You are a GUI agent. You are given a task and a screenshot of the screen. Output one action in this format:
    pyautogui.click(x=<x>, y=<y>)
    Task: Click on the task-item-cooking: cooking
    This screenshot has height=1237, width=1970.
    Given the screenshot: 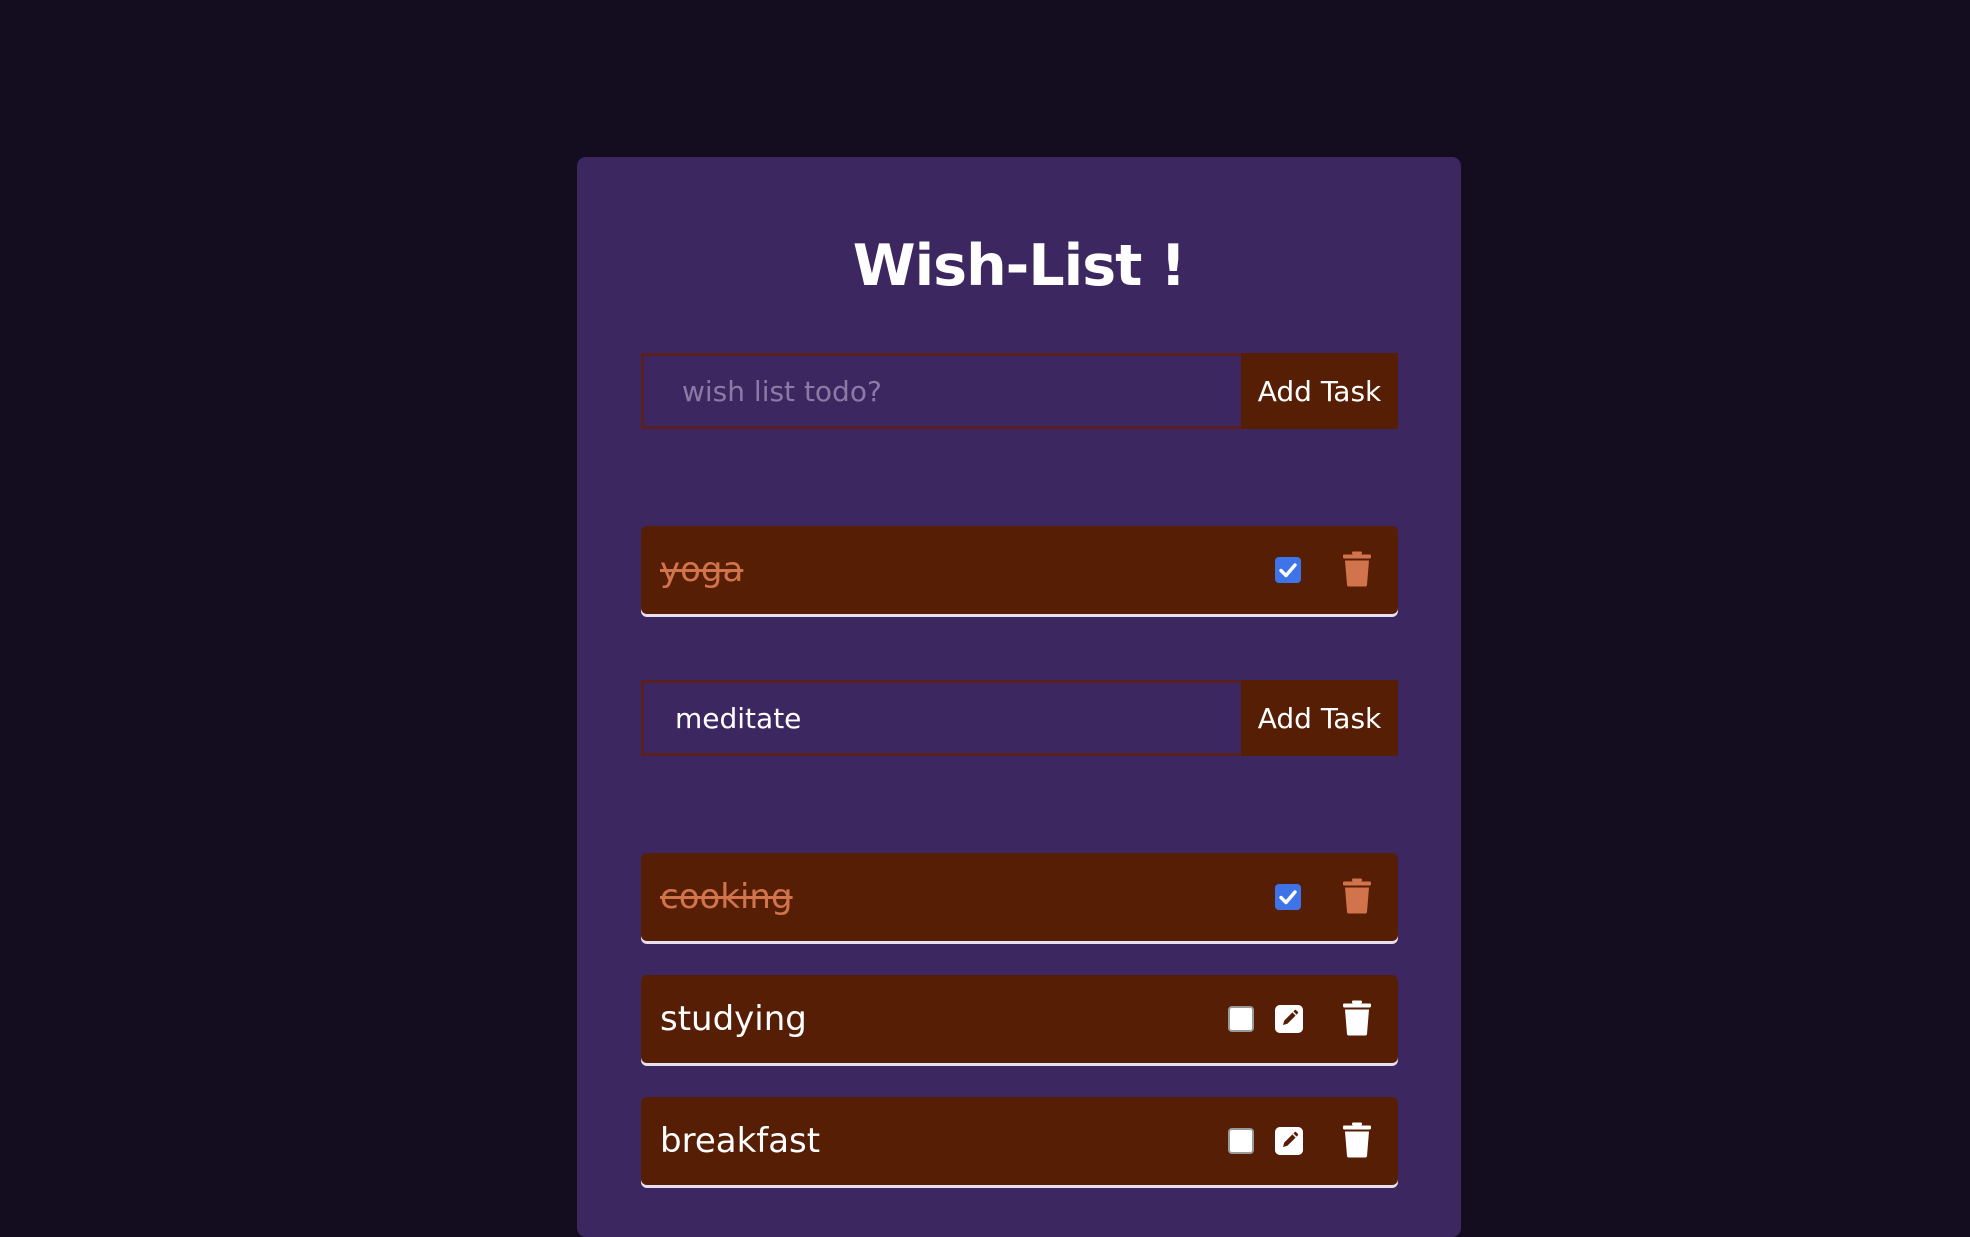 What is the action you would take?
    pyautogui.click(x=1019, y=897)
    